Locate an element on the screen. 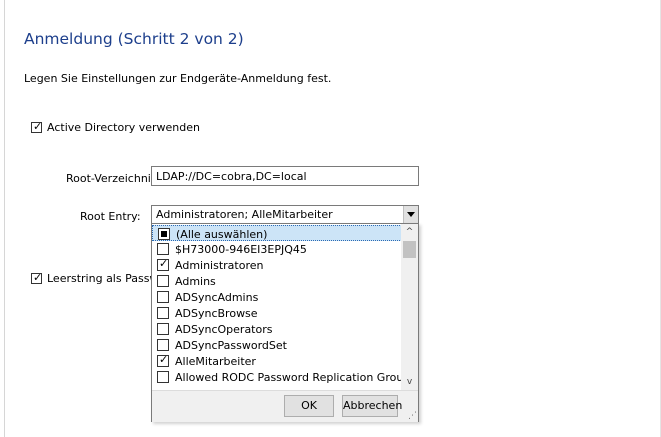 The width and height of the screenshot is (661, 437). empty-password-checkbox: ✓ is located at coordinates (37, 277).